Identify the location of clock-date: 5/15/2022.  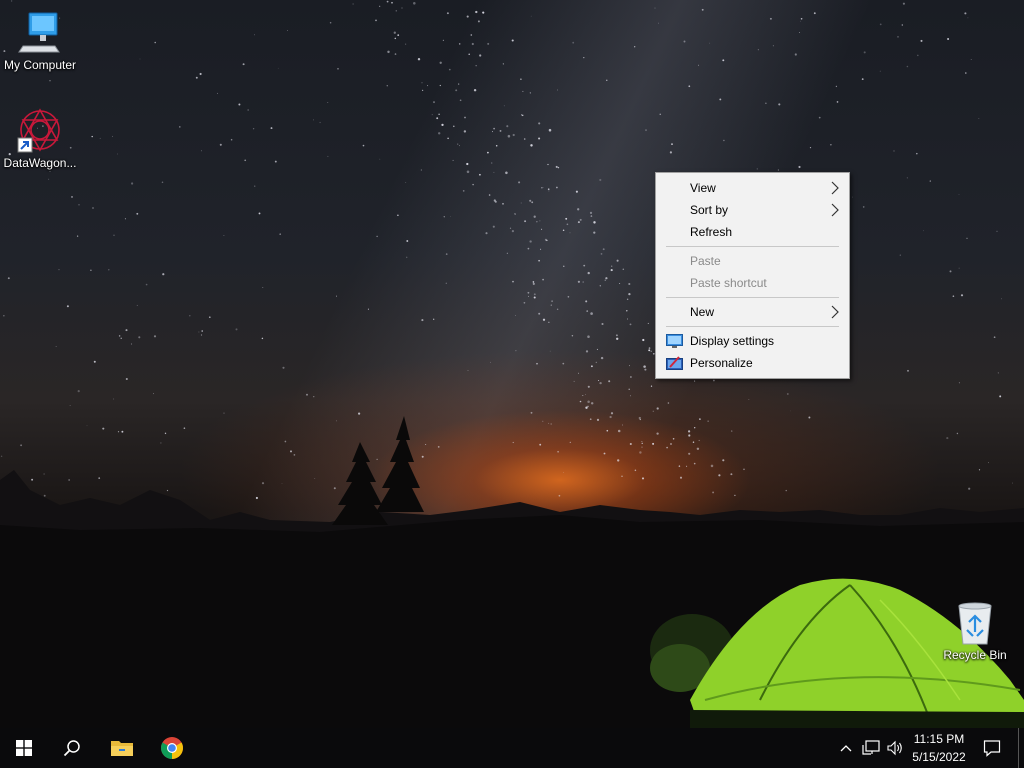
(939, 757).